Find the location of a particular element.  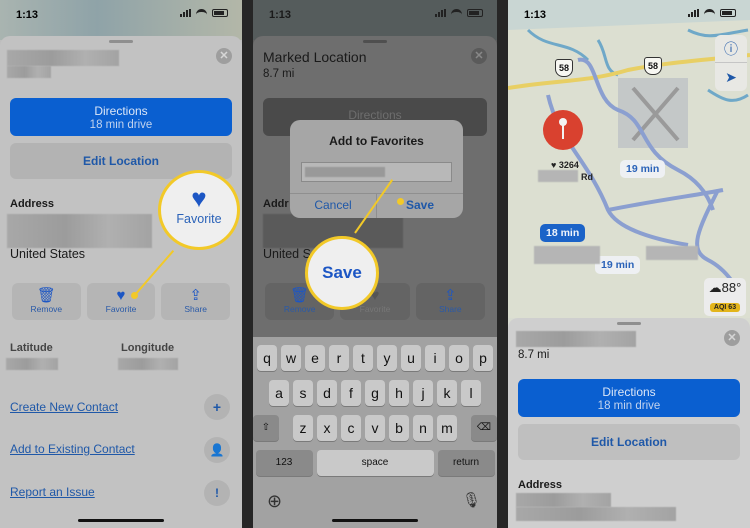

action-row: 🗑 Remove ♥ Favorite ⇪ Share is located at coordinates (121, 301).